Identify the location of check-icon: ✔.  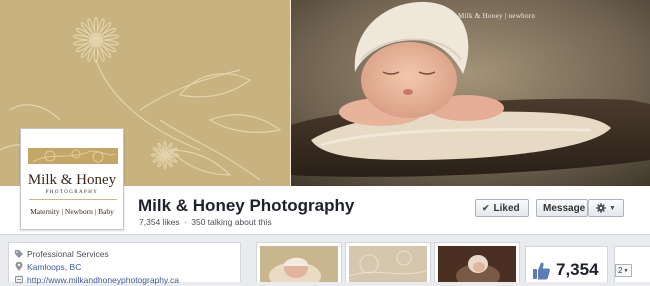
(486, 207).